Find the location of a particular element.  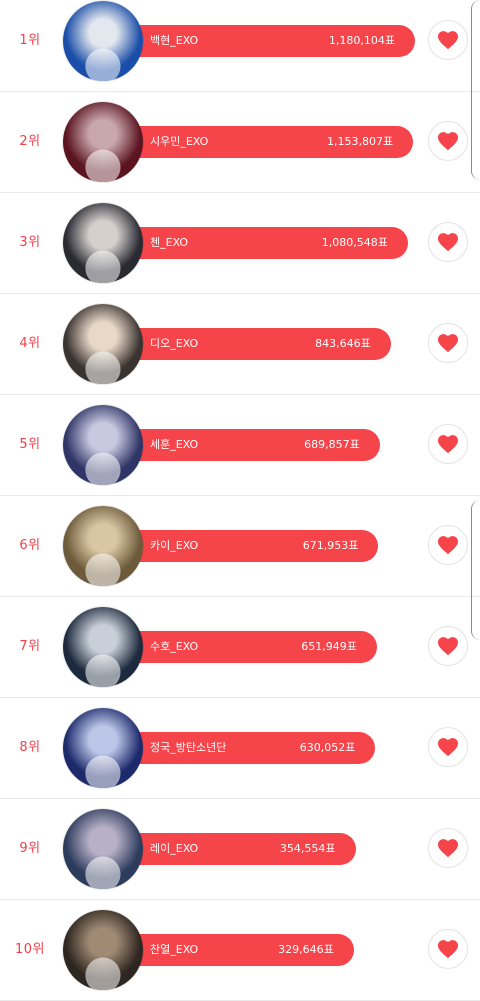

vote-bar: 수호_EXO 651,949표 is located at coordinates (253, 647).